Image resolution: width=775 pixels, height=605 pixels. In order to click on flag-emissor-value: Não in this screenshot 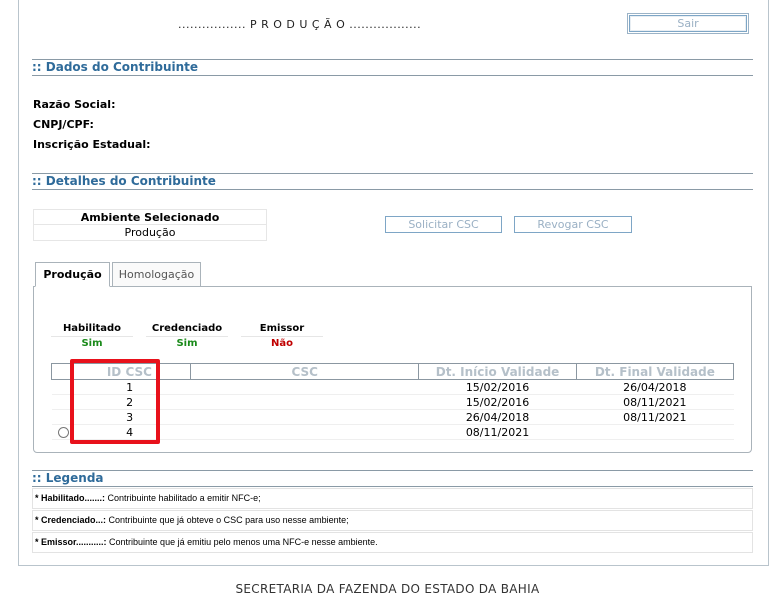, I will do `click(282, 343)`.